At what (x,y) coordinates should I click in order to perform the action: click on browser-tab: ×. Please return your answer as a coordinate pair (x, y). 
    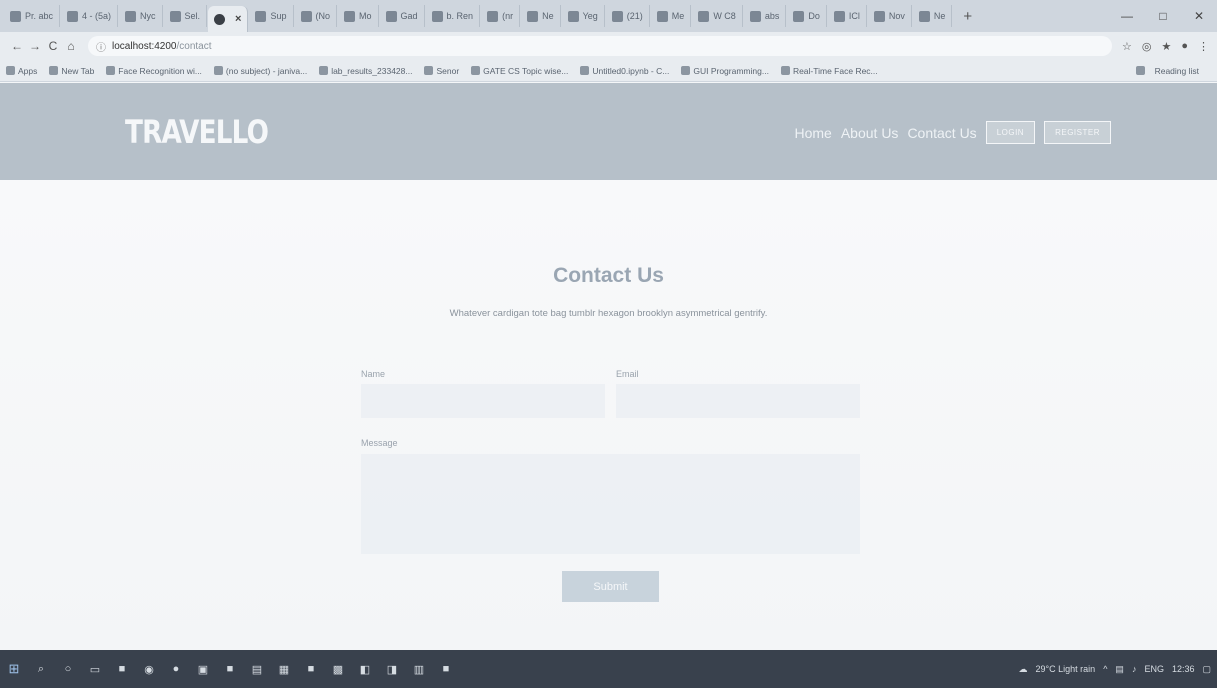
    Looking at the image, I should click on (228, 19).